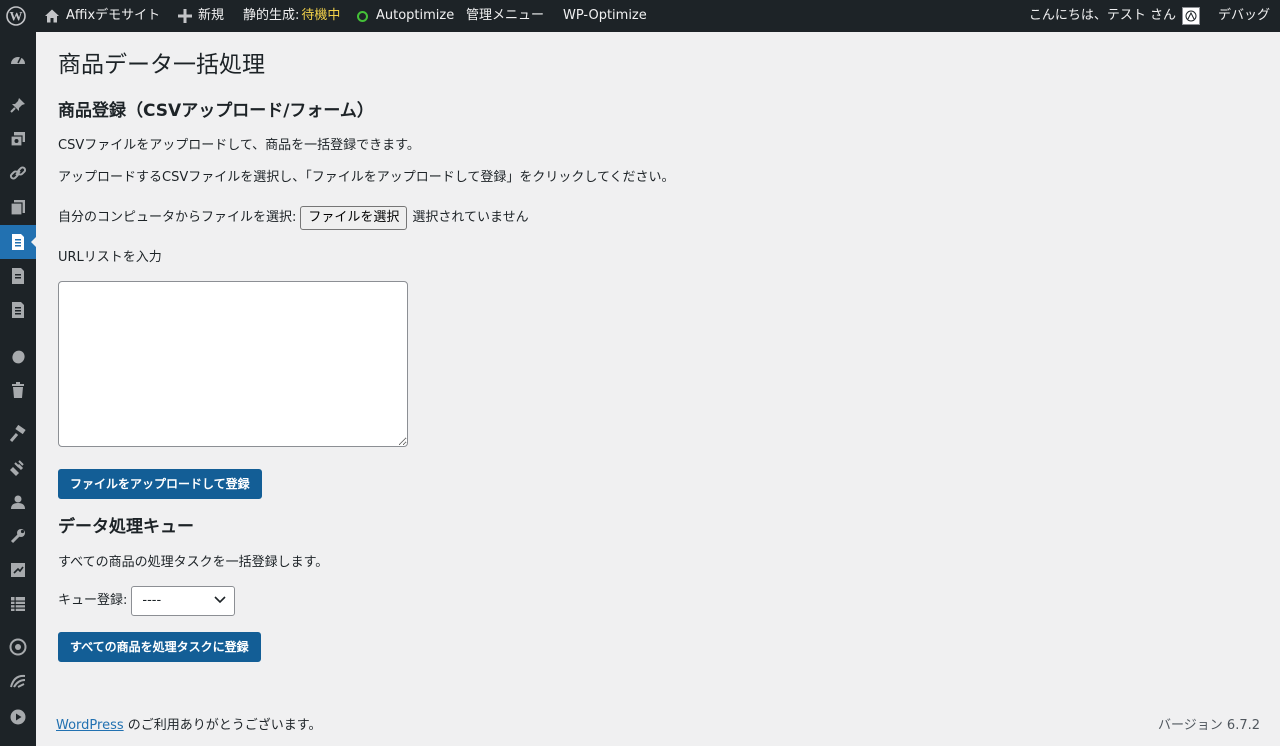 This screenshot has height=746, width=1280. What do you see at coordinates (18, 717) in the screenshot?
I see `play-icon` at bounding box center [18, 717].